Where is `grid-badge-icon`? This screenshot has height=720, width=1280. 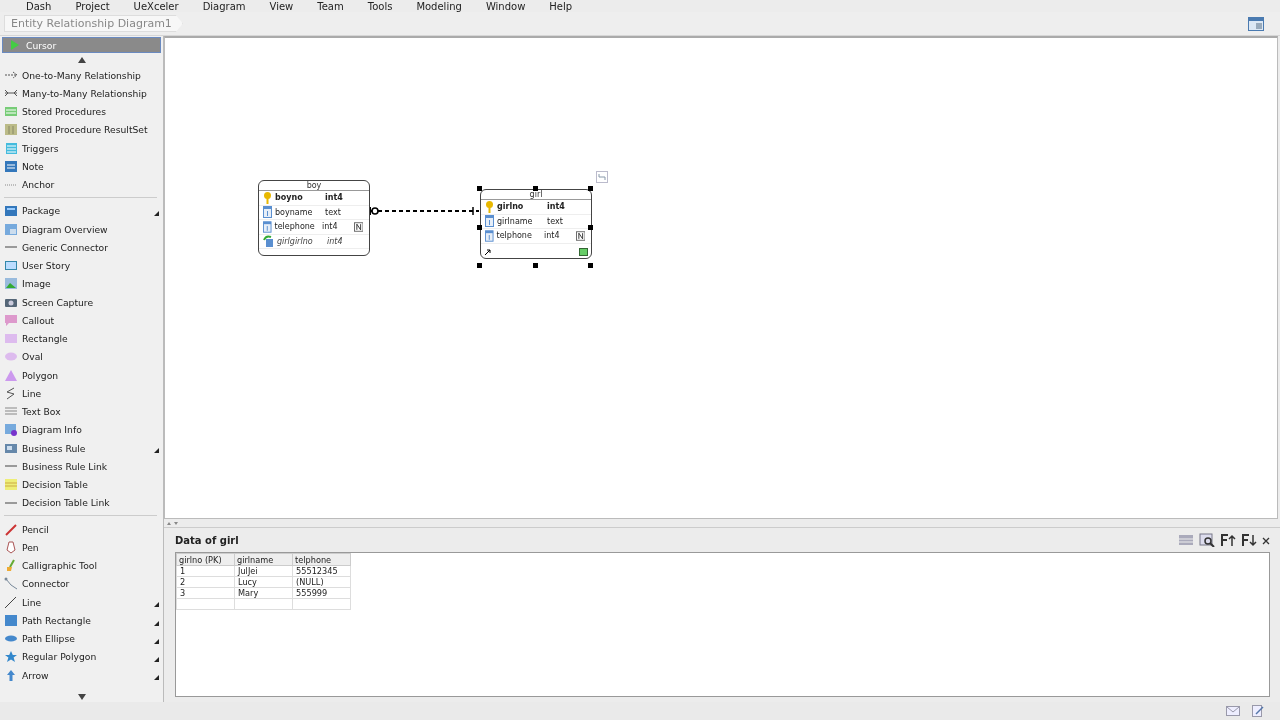 grid-badge-icon is located at coordinates (583, 251).